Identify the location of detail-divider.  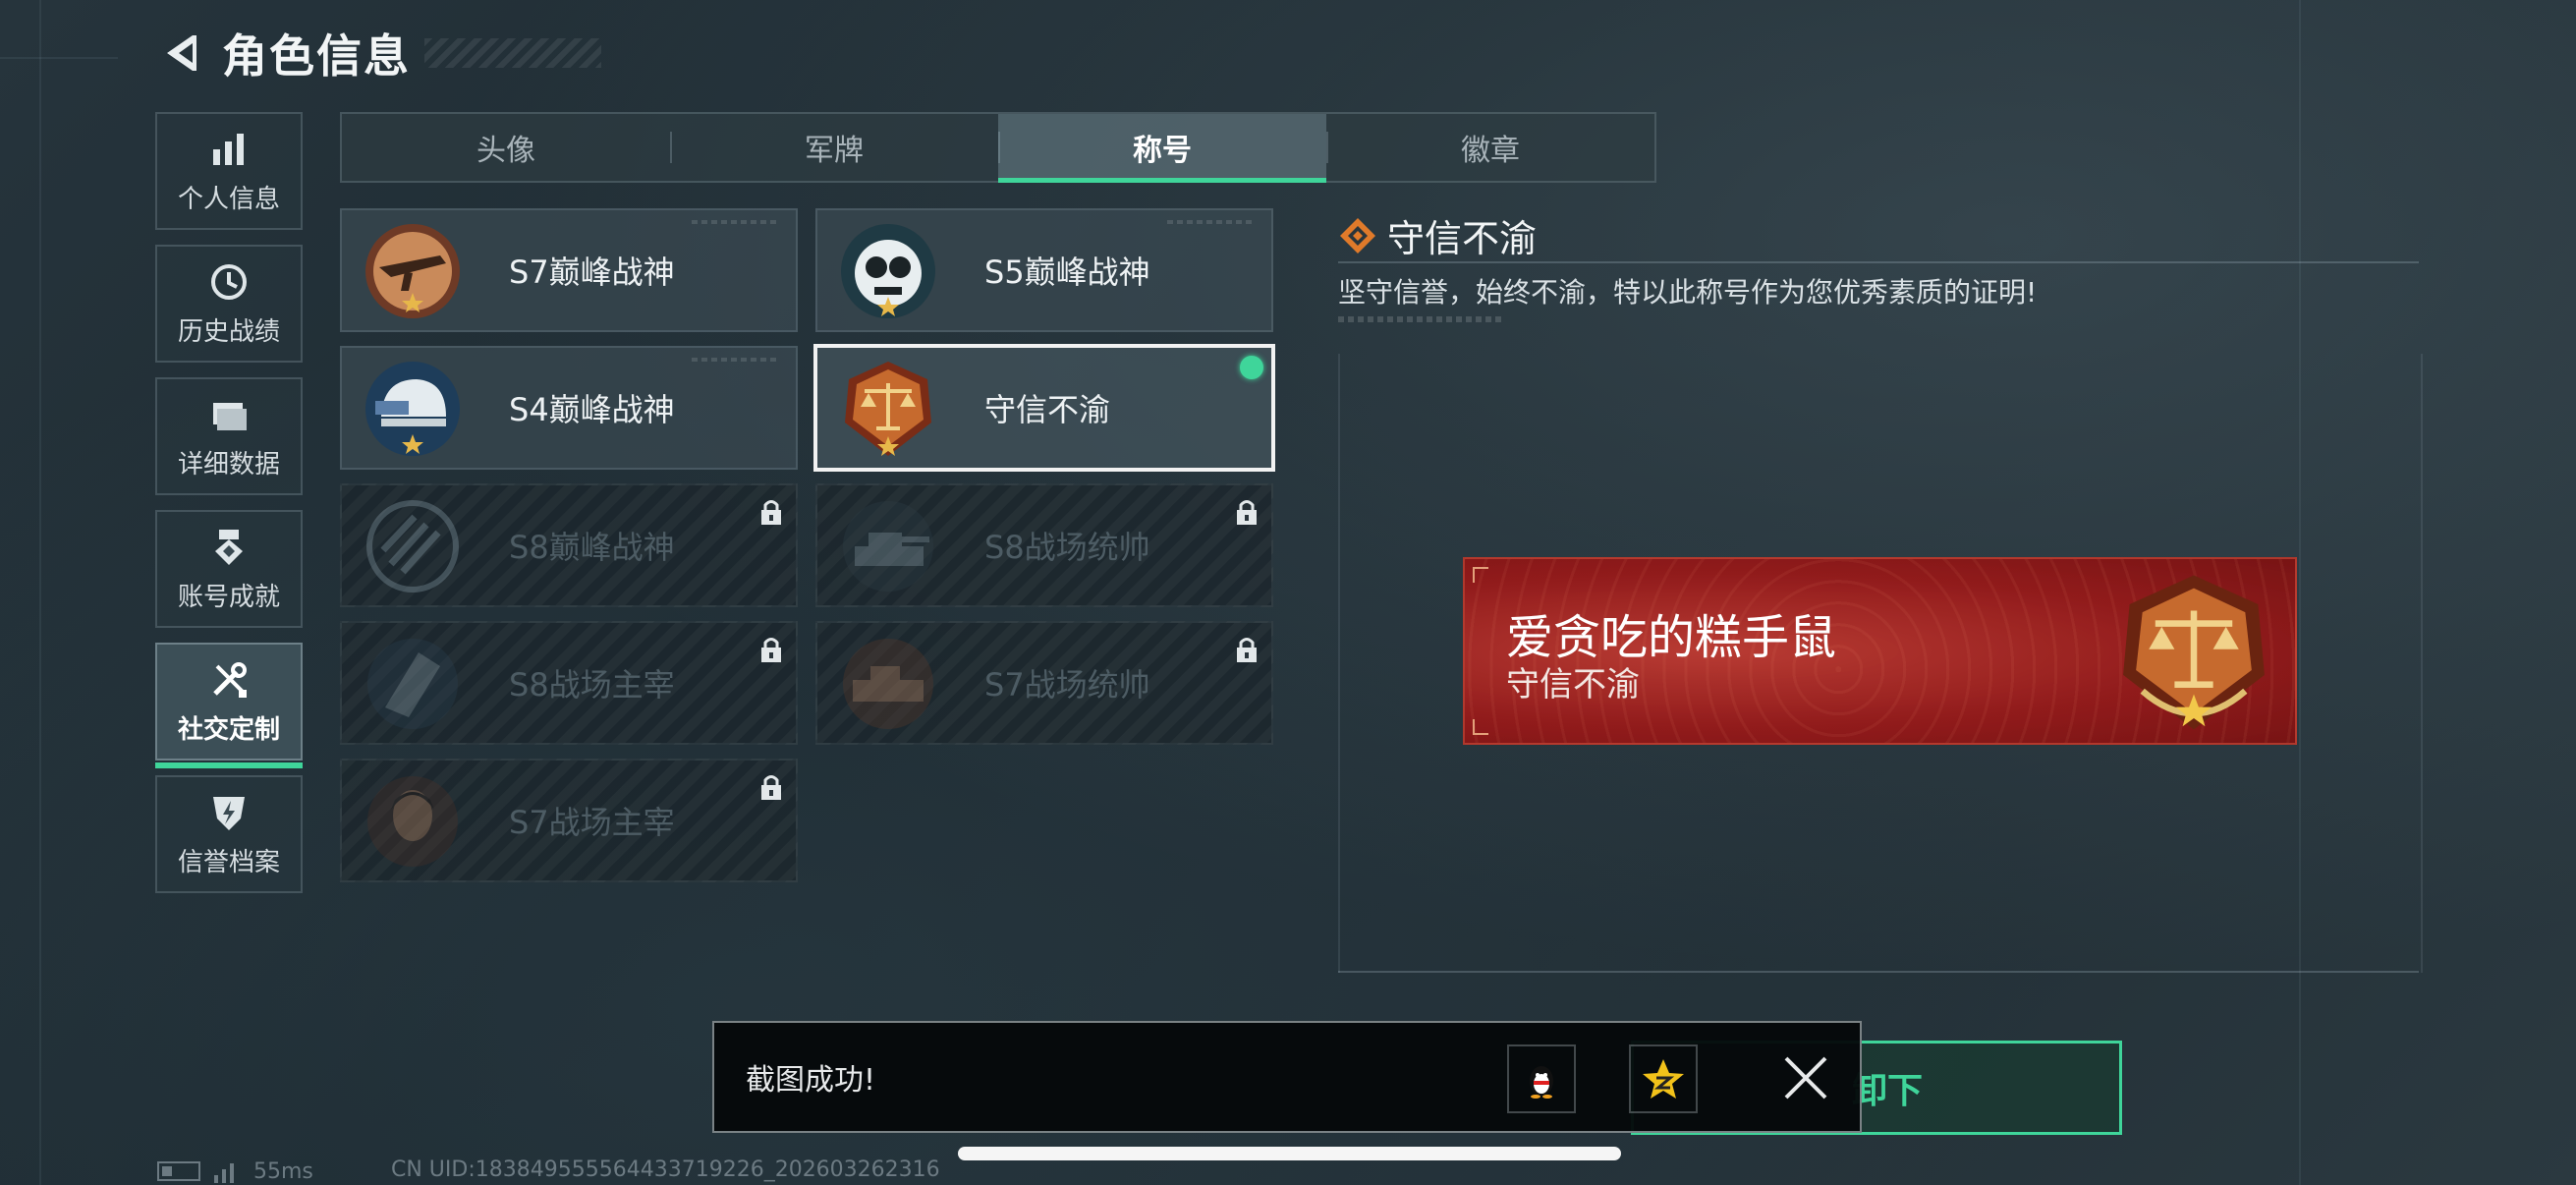
(1878, 262).